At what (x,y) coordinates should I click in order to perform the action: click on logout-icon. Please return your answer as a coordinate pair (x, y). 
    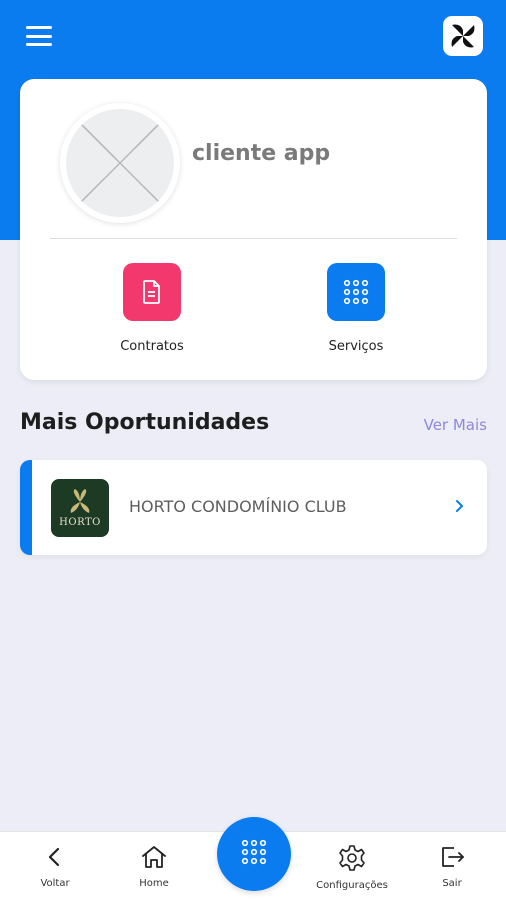
    Looking at the image, I should click on (452, 859).